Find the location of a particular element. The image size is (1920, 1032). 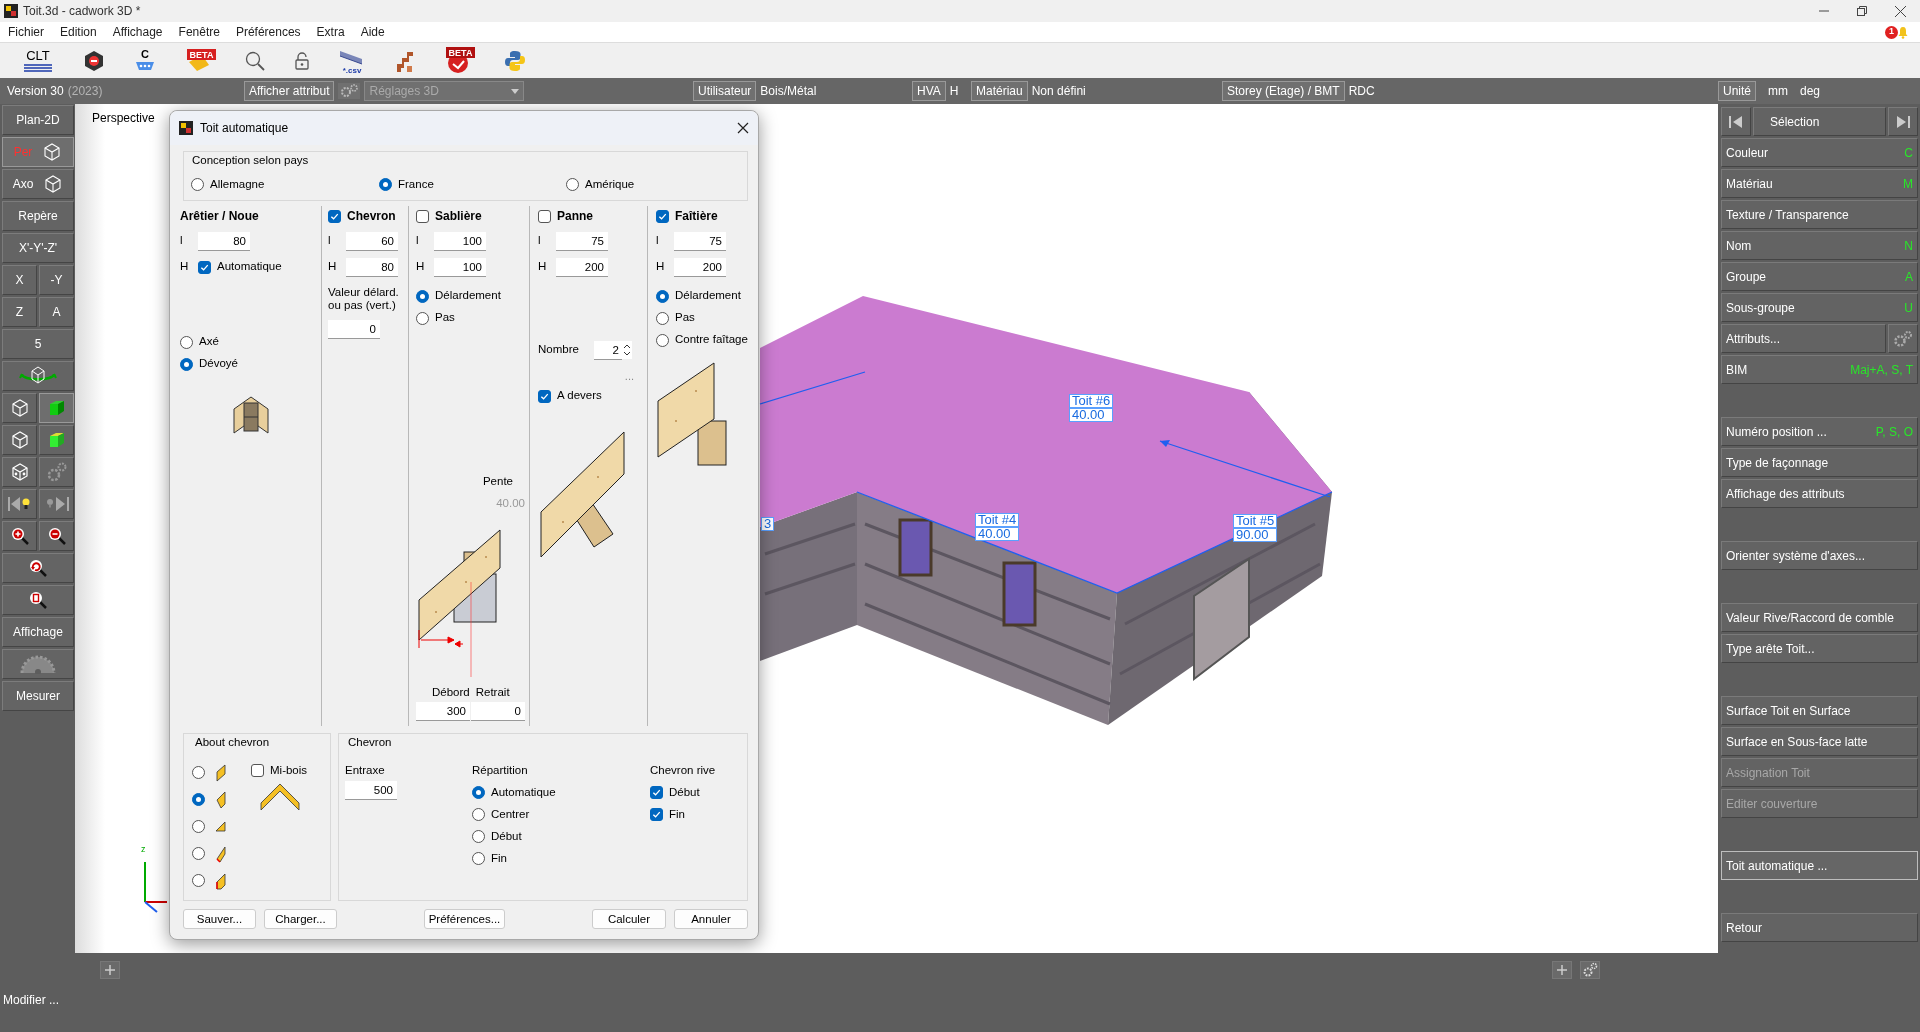

view-button: 5 is located at coordinates (38, 344).